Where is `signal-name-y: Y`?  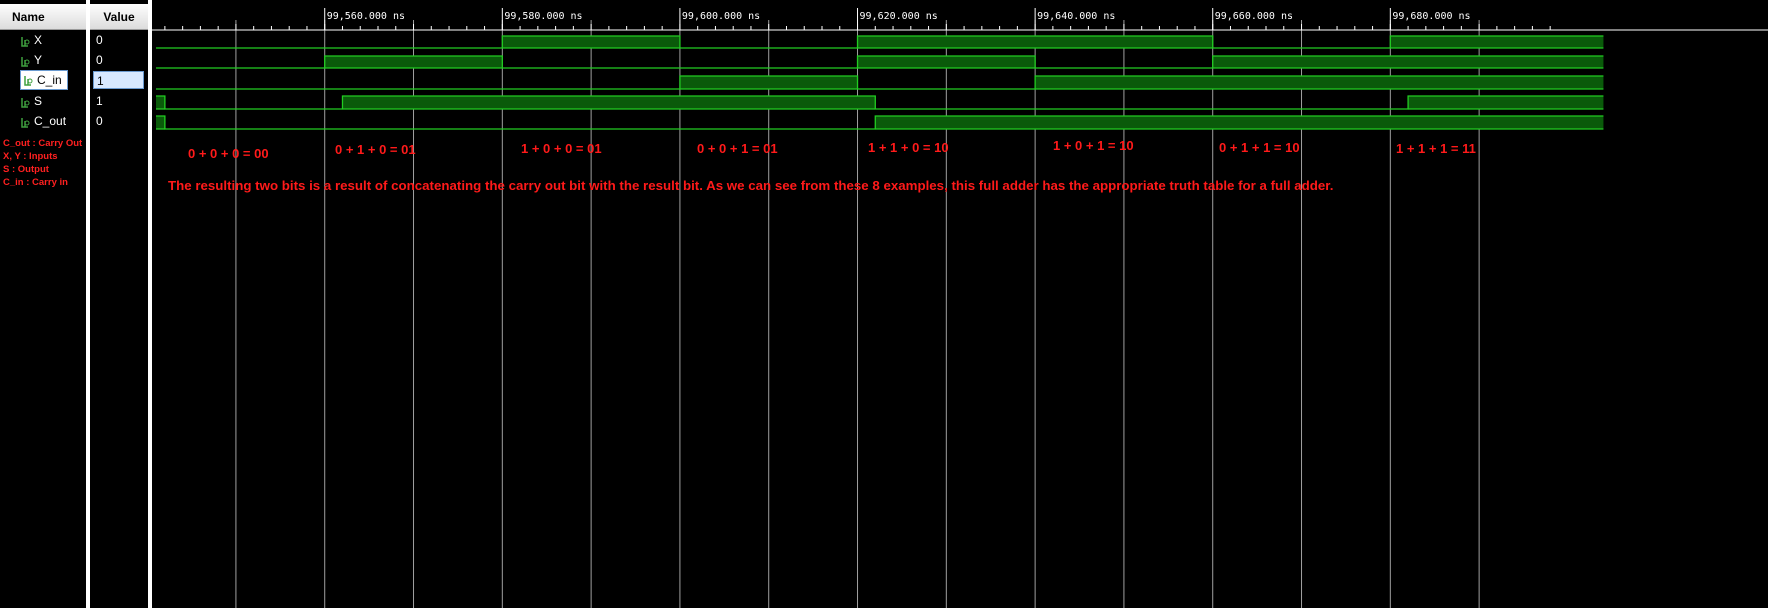 signal-name-y: Y is located at coordinates (31, 60).